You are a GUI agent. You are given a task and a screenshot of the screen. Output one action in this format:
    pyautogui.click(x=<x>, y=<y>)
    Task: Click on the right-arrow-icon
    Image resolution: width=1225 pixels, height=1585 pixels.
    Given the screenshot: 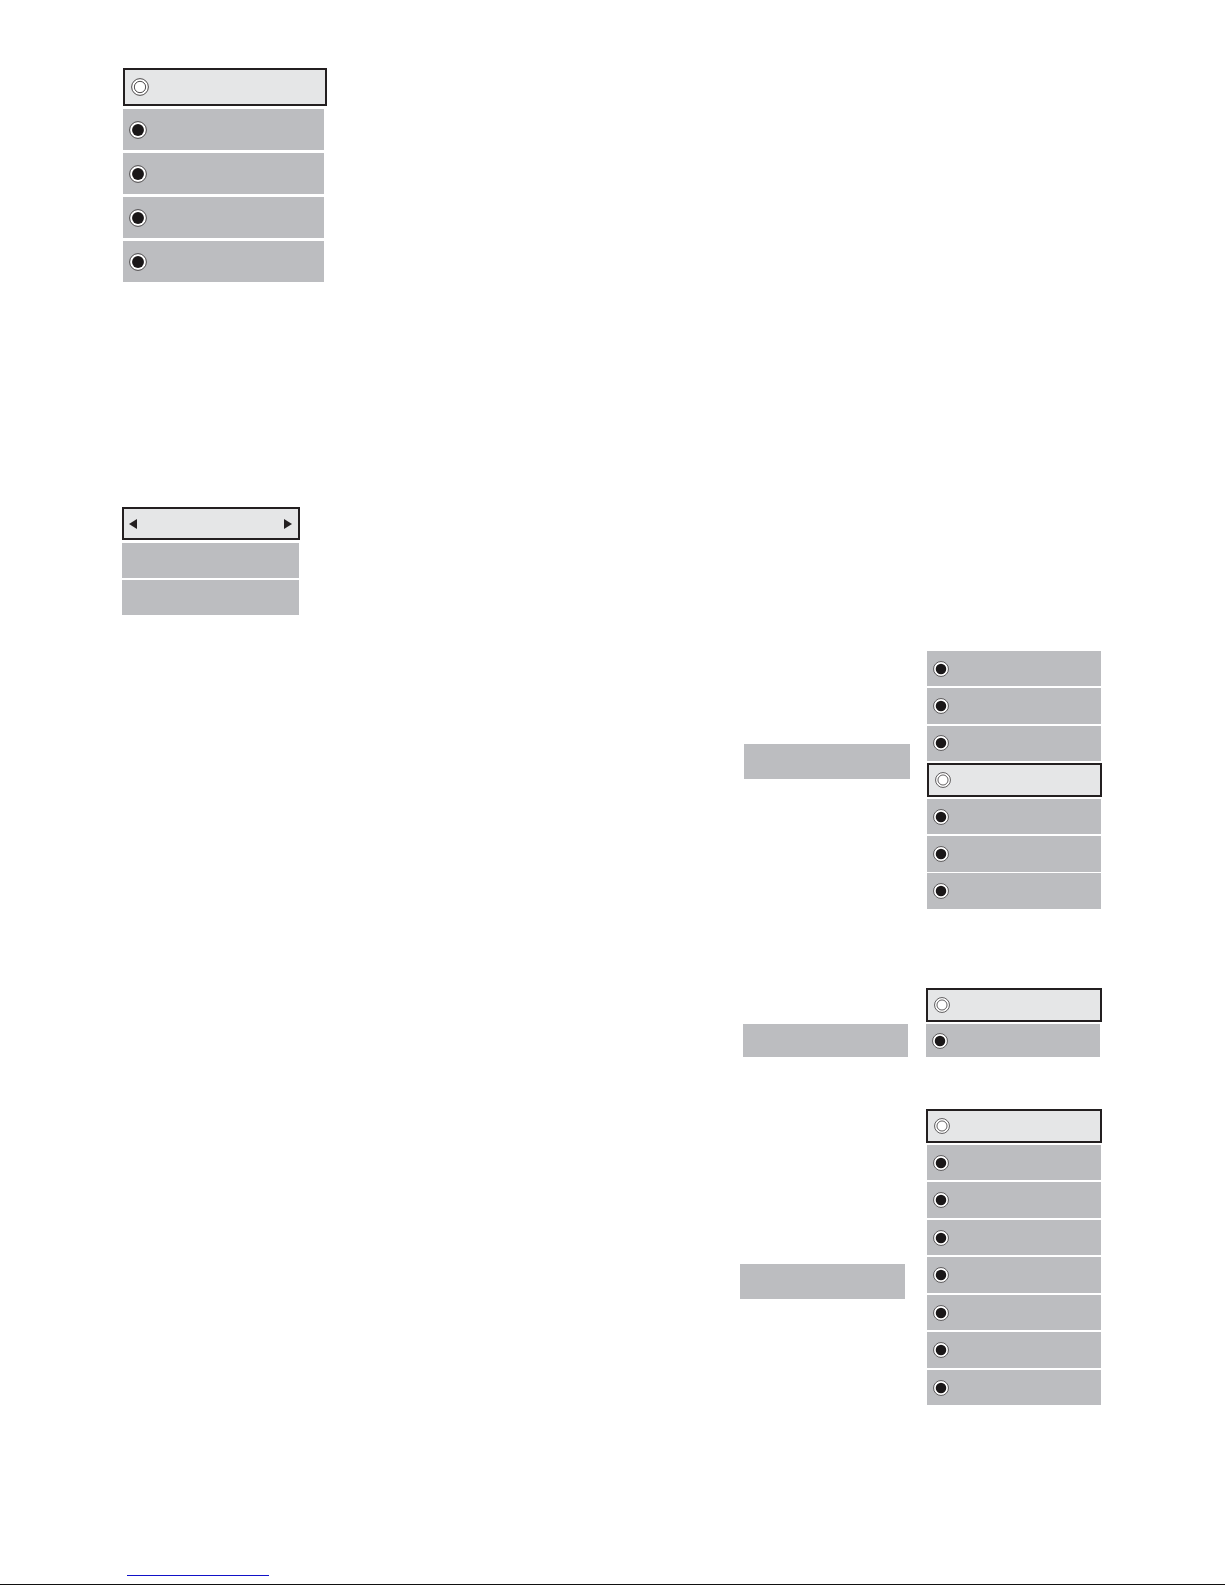 What is the action you would take?
    pyautogui.click(x=288, y=523)
    